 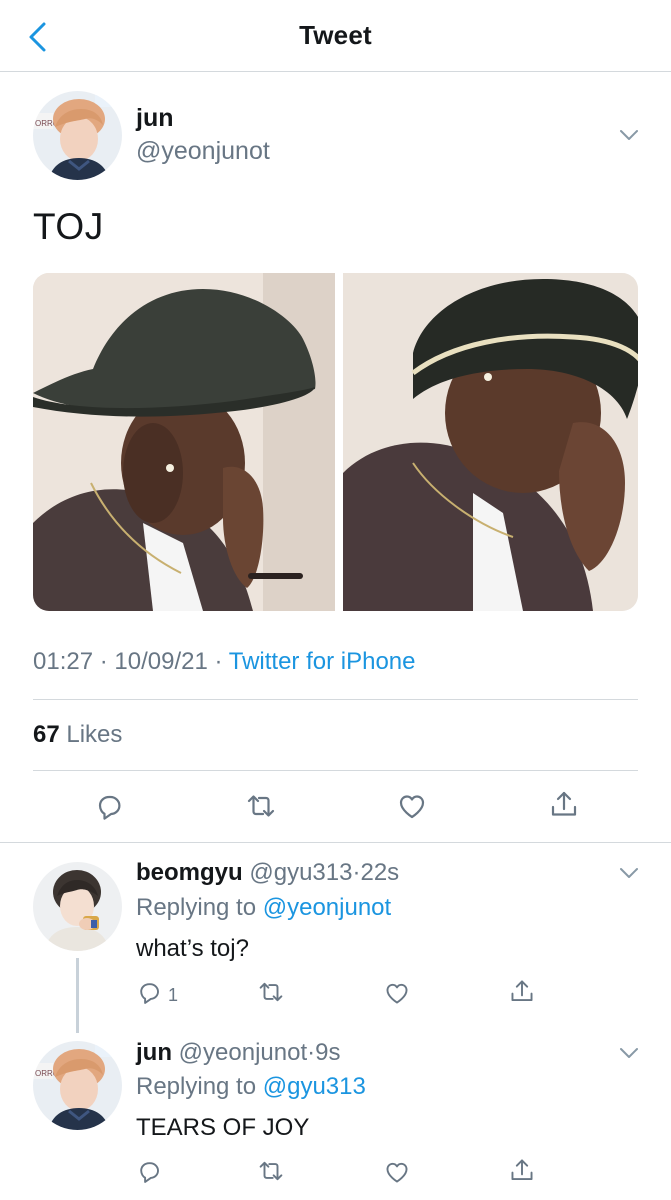 I want to click on reply-author-handle: @gyu313, so click(x=300, y=872).